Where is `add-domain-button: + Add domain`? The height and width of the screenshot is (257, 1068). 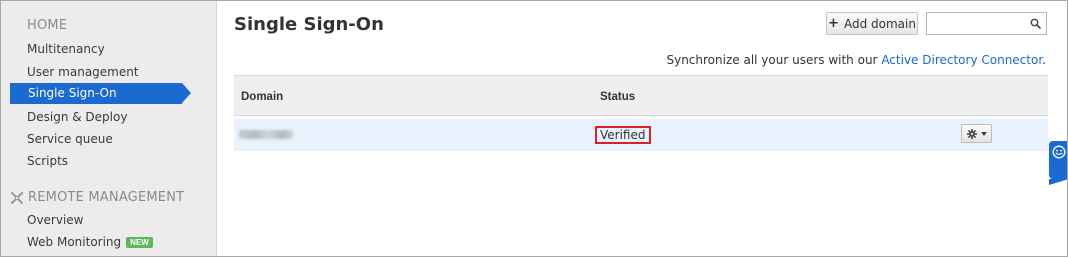 add-domain-button: + Add domain is located at coordinates (872, 23).